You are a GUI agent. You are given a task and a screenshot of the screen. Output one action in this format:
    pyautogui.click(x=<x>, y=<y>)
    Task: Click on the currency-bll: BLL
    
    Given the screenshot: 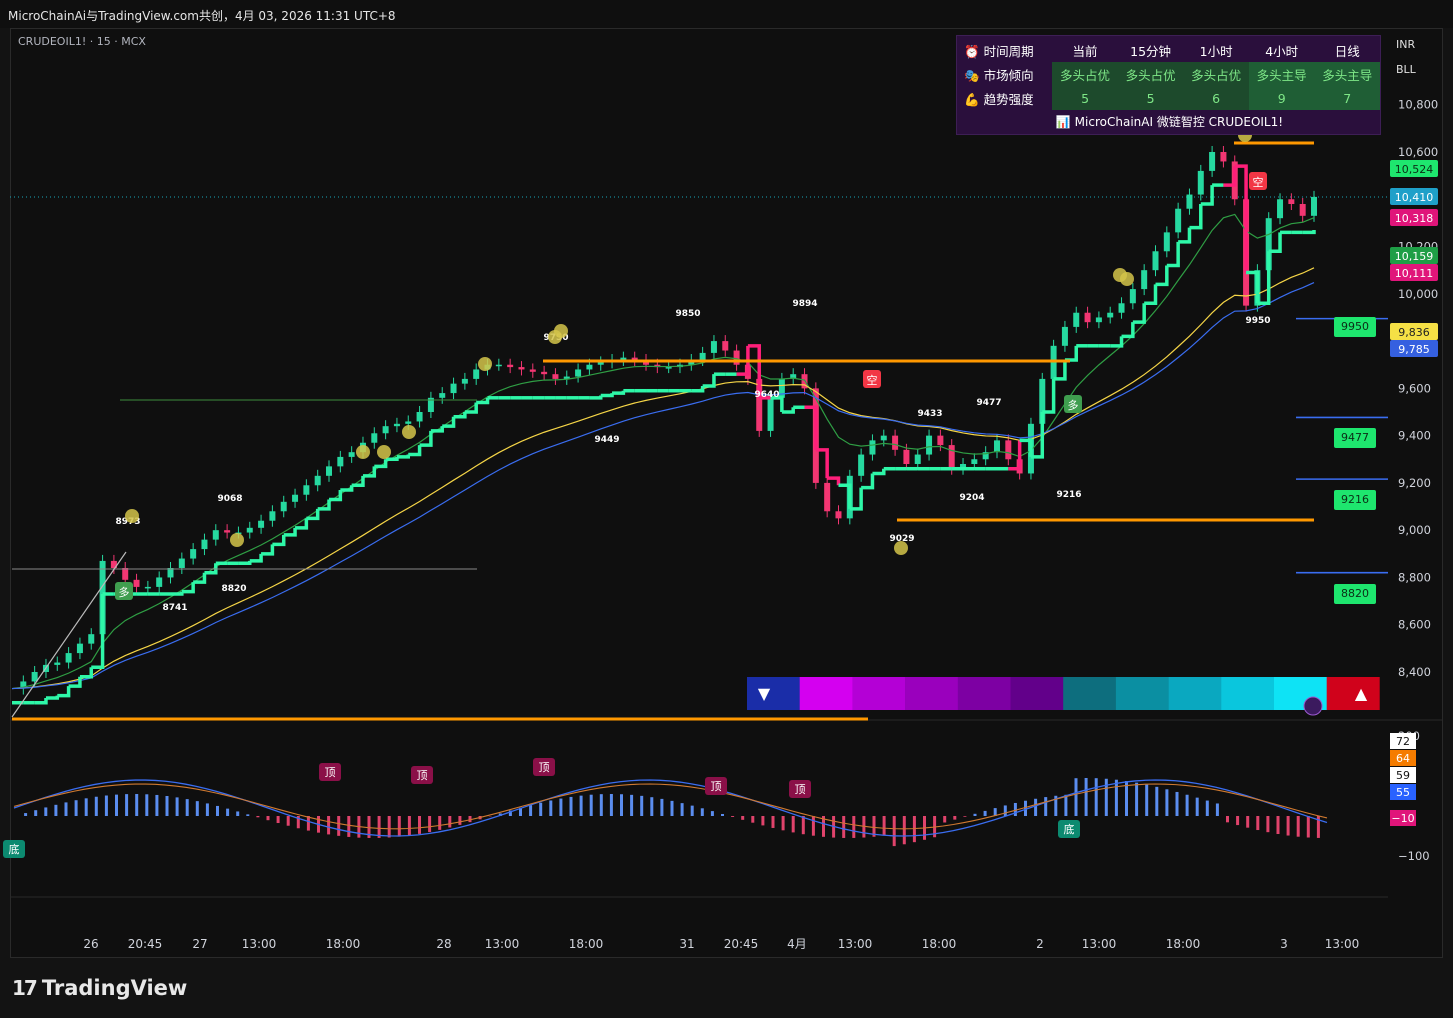 What is the action you would take?
    pyautogui.click(x=1406, y=69)
    